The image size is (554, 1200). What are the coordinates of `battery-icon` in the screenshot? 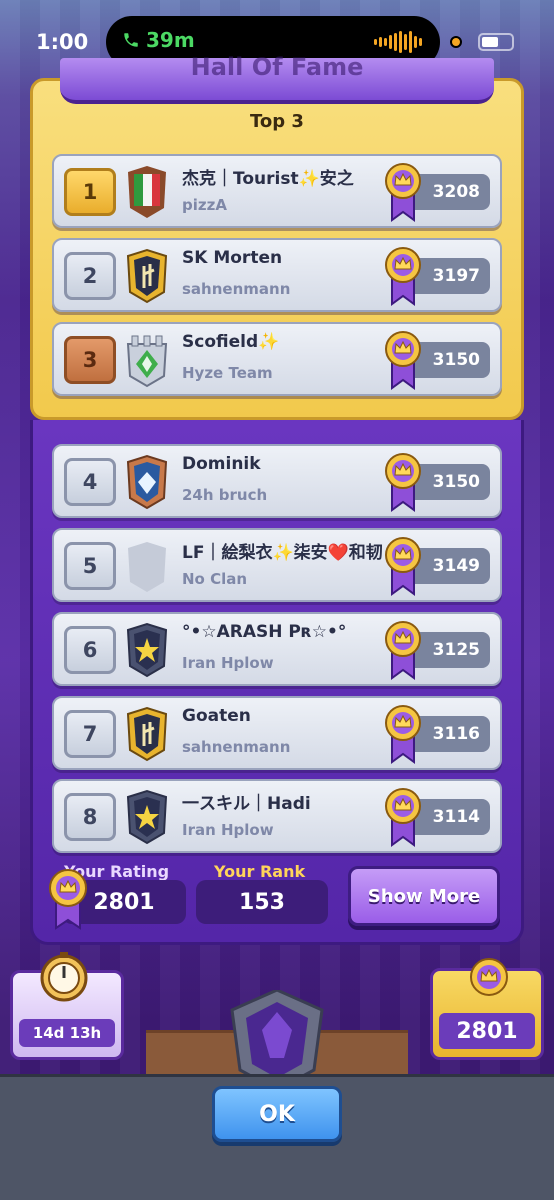 It's located at (496, 42).